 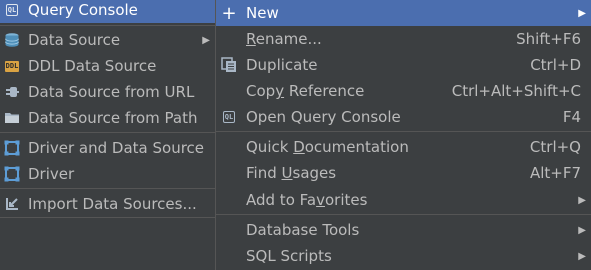 I want to click on submenu-item-data-source: Data Source ▶, so click(x=109, y=40).